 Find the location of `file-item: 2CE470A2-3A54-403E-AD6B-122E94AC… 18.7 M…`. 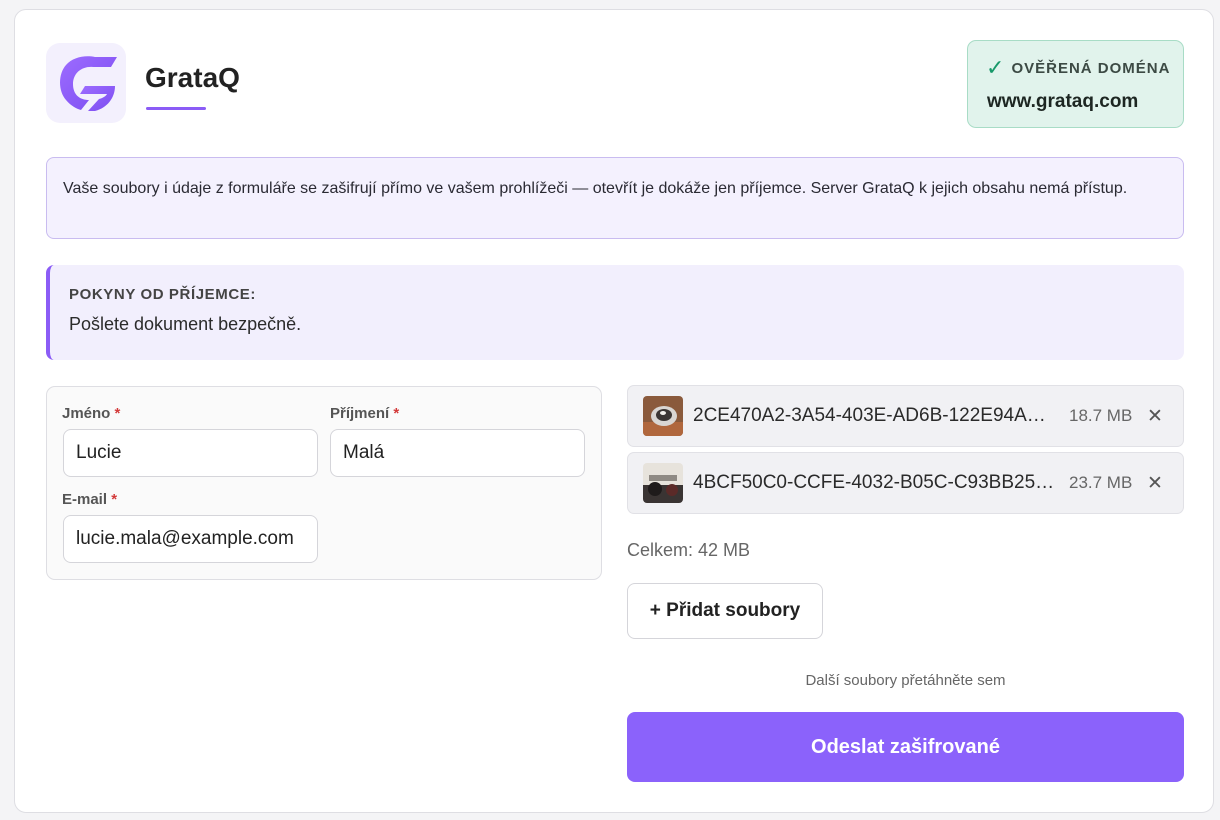

file-item: 2CE470A2-3A54-403E-AD6B-122E94AC… 18.7 M… is located at coordinates (905, 416).